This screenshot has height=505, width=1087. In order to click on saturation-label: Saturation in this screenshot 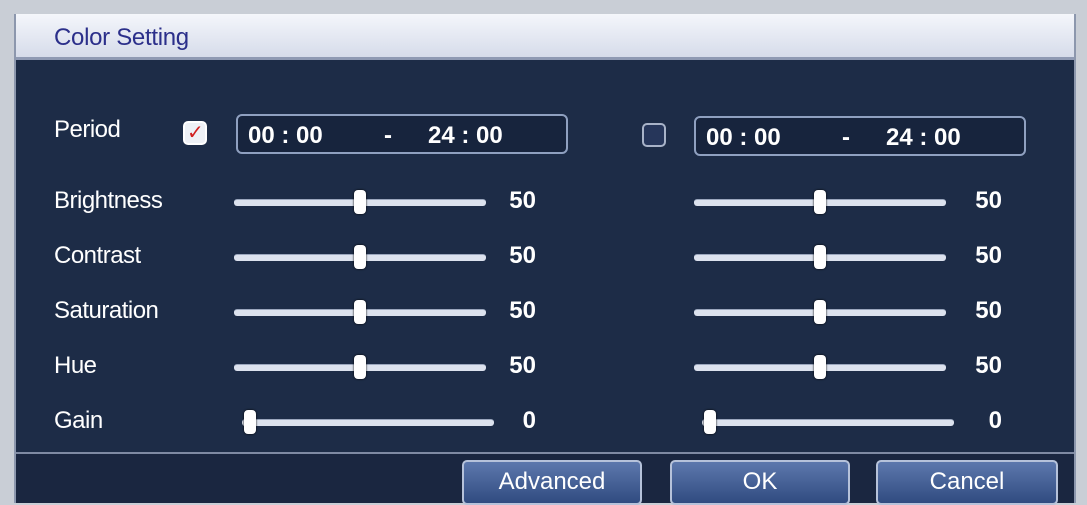, I will do `click(106, 310)`.